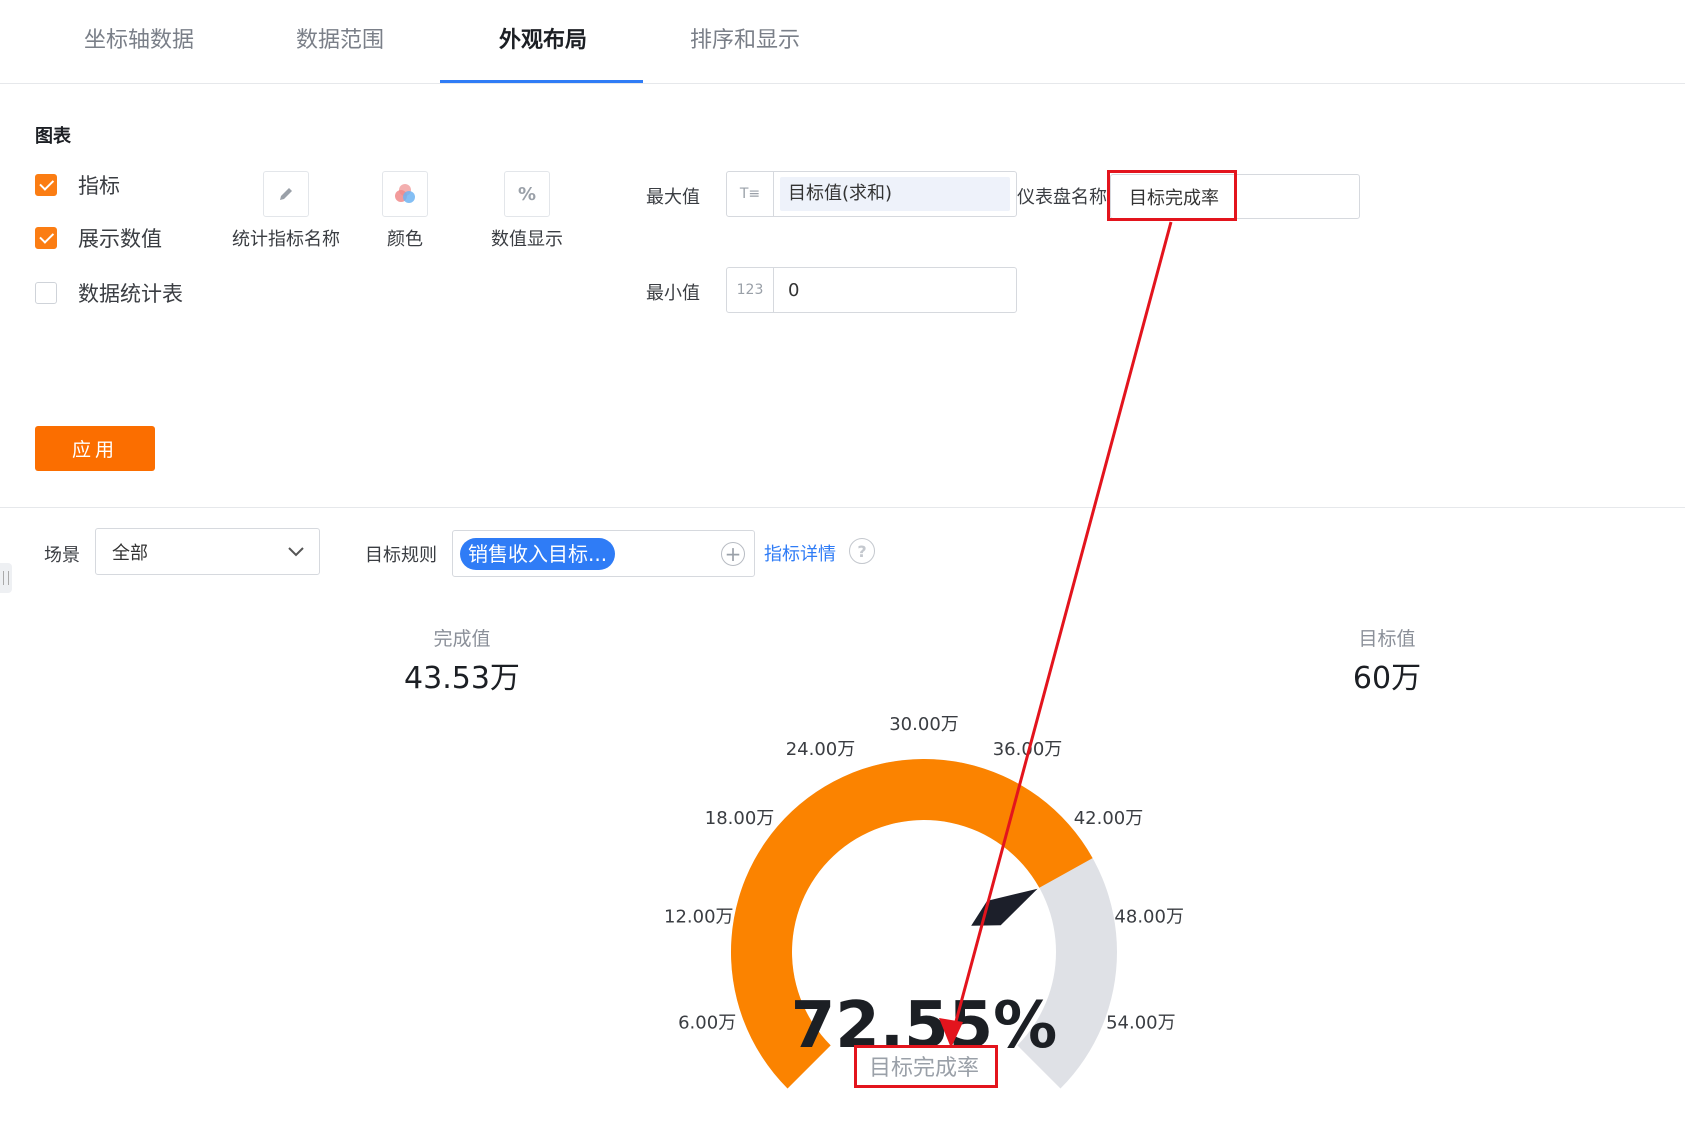 The height and width of the screenshot is (1125, 1685). Describe the element at coordinates (821, 749) in the screenshot. I see `gauge-tick-label: 24.00万` at that location.